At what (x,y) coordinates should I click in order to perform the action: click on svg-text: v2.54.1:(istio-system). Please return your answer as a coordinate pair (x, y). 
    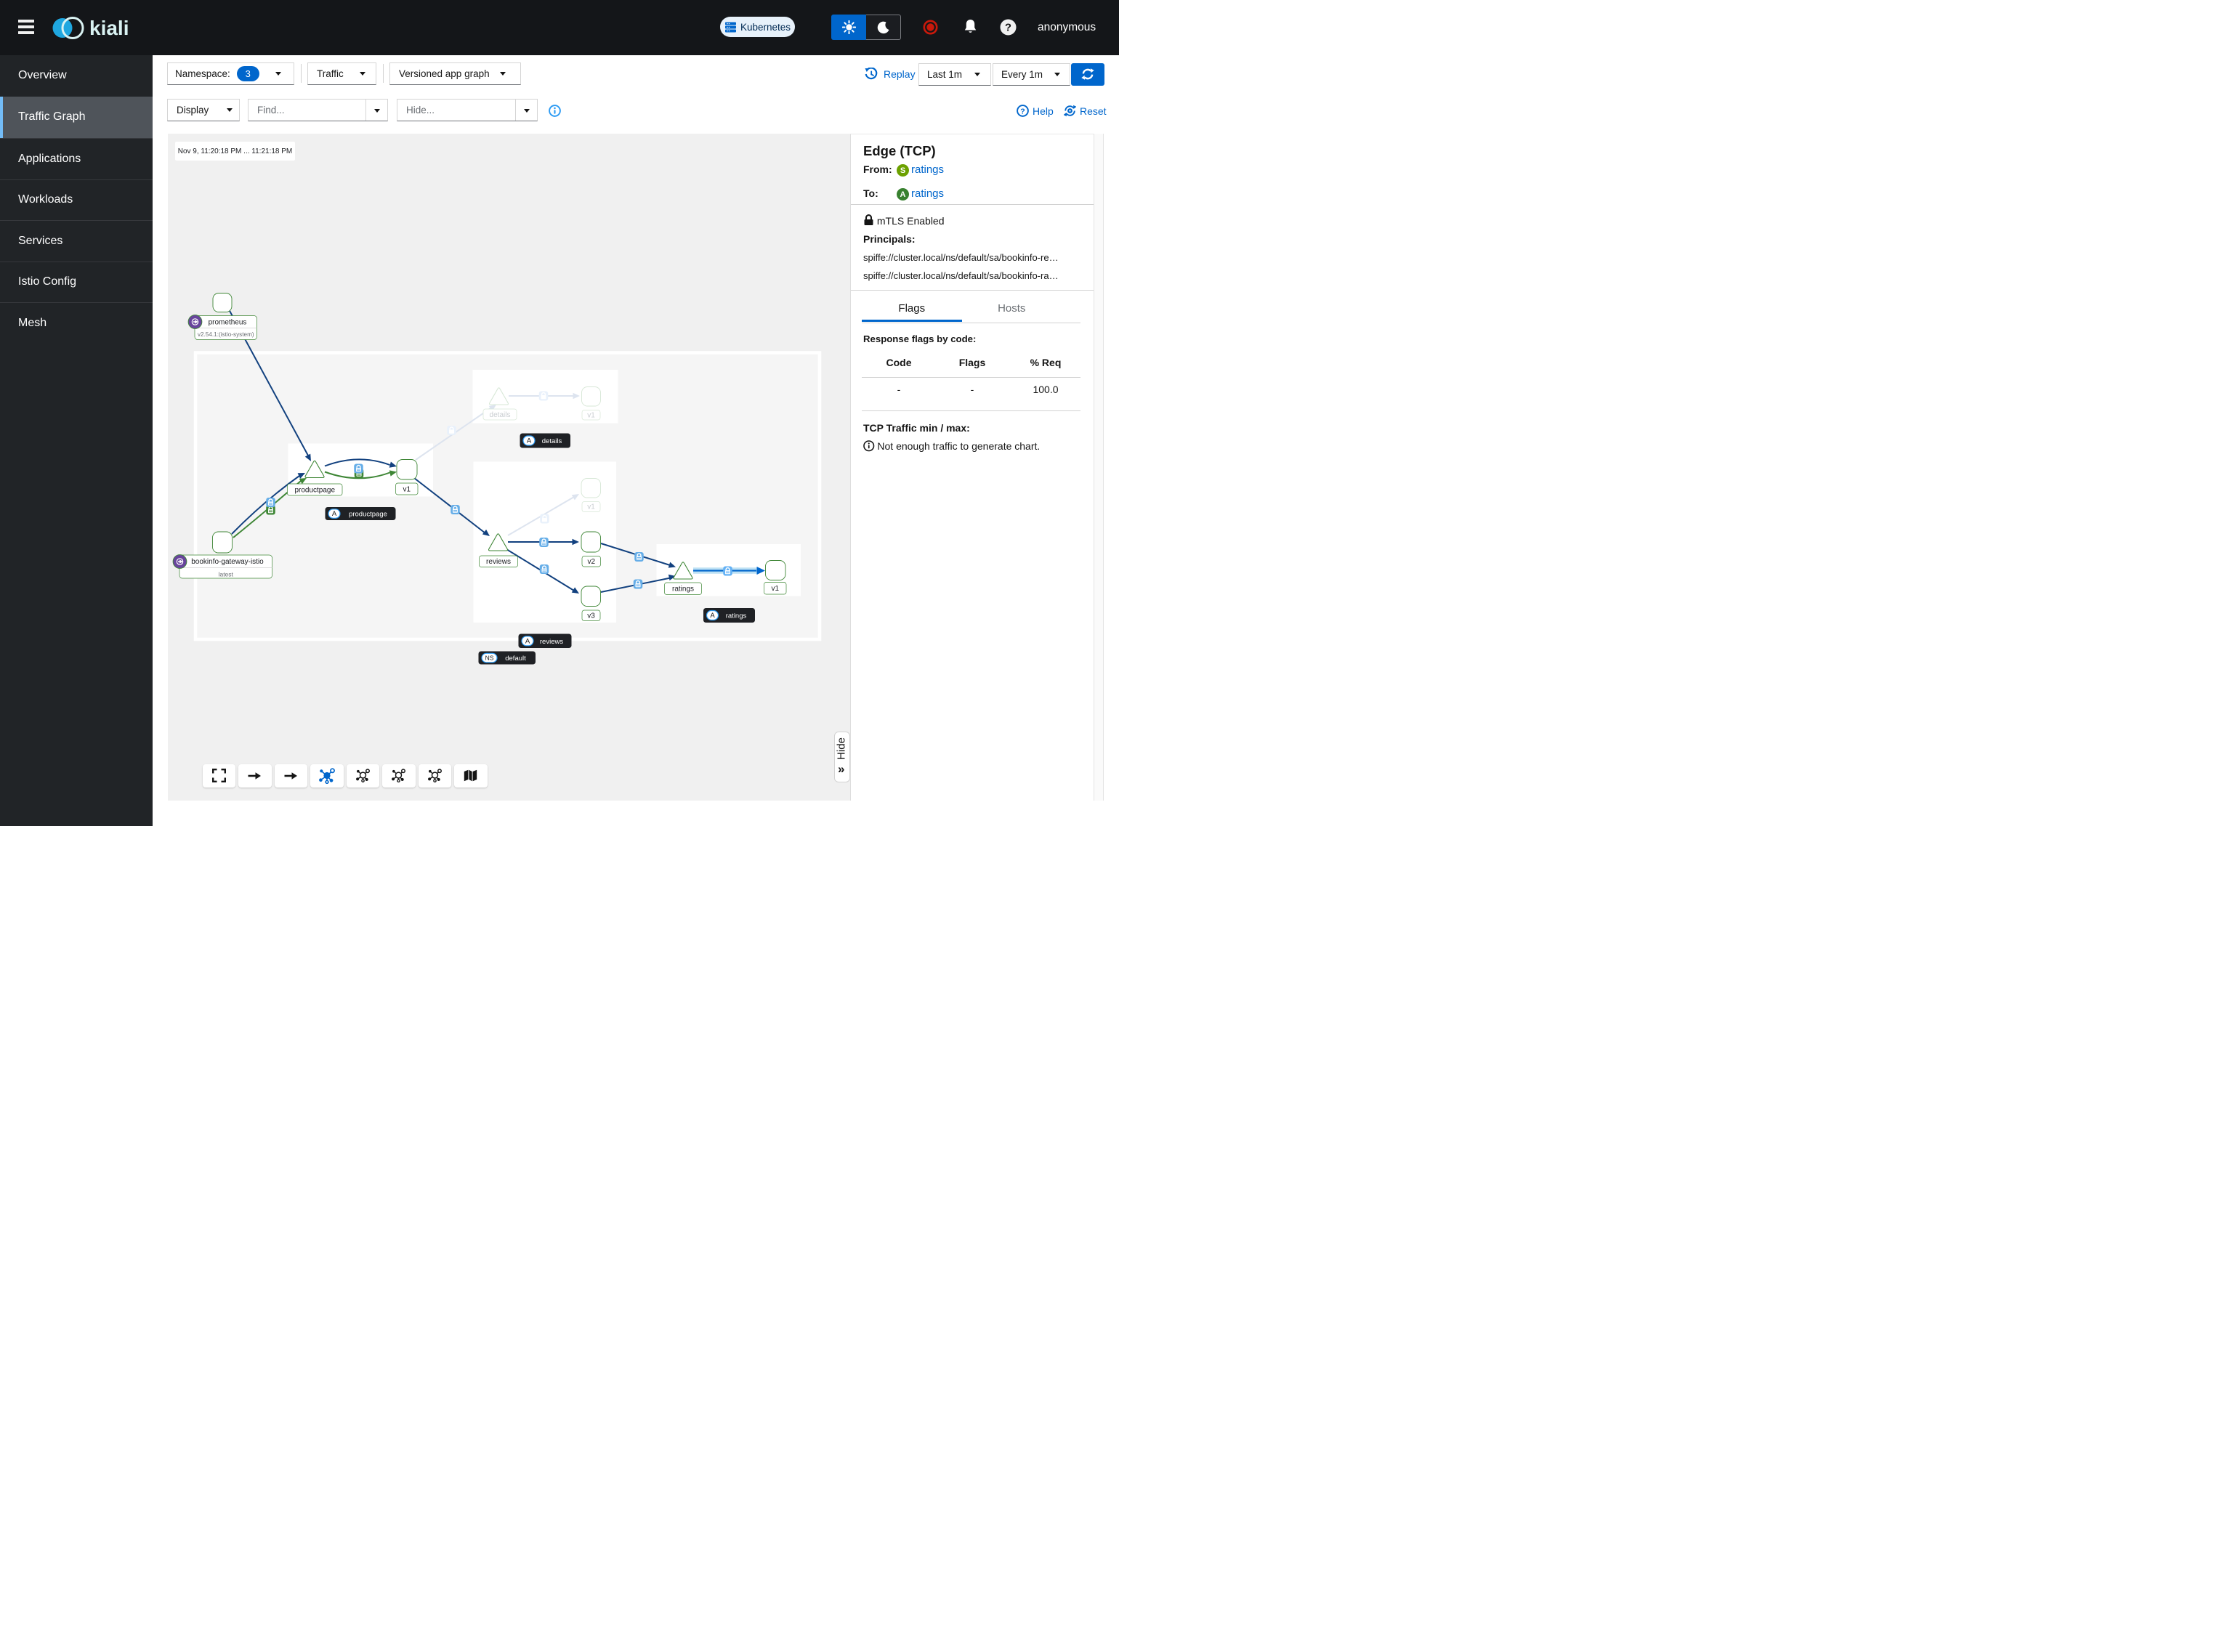
    Looking at the image, I should click on (225, 335).